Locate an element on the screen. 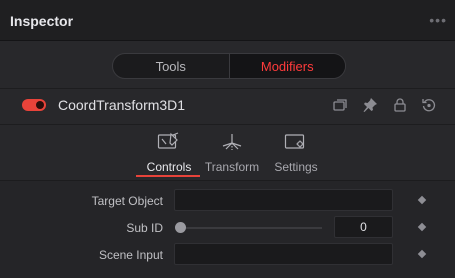 The height and width of the screenshot is (278, 455). node-header: CoordTransform3D1 is located at coordinates (227, 106).